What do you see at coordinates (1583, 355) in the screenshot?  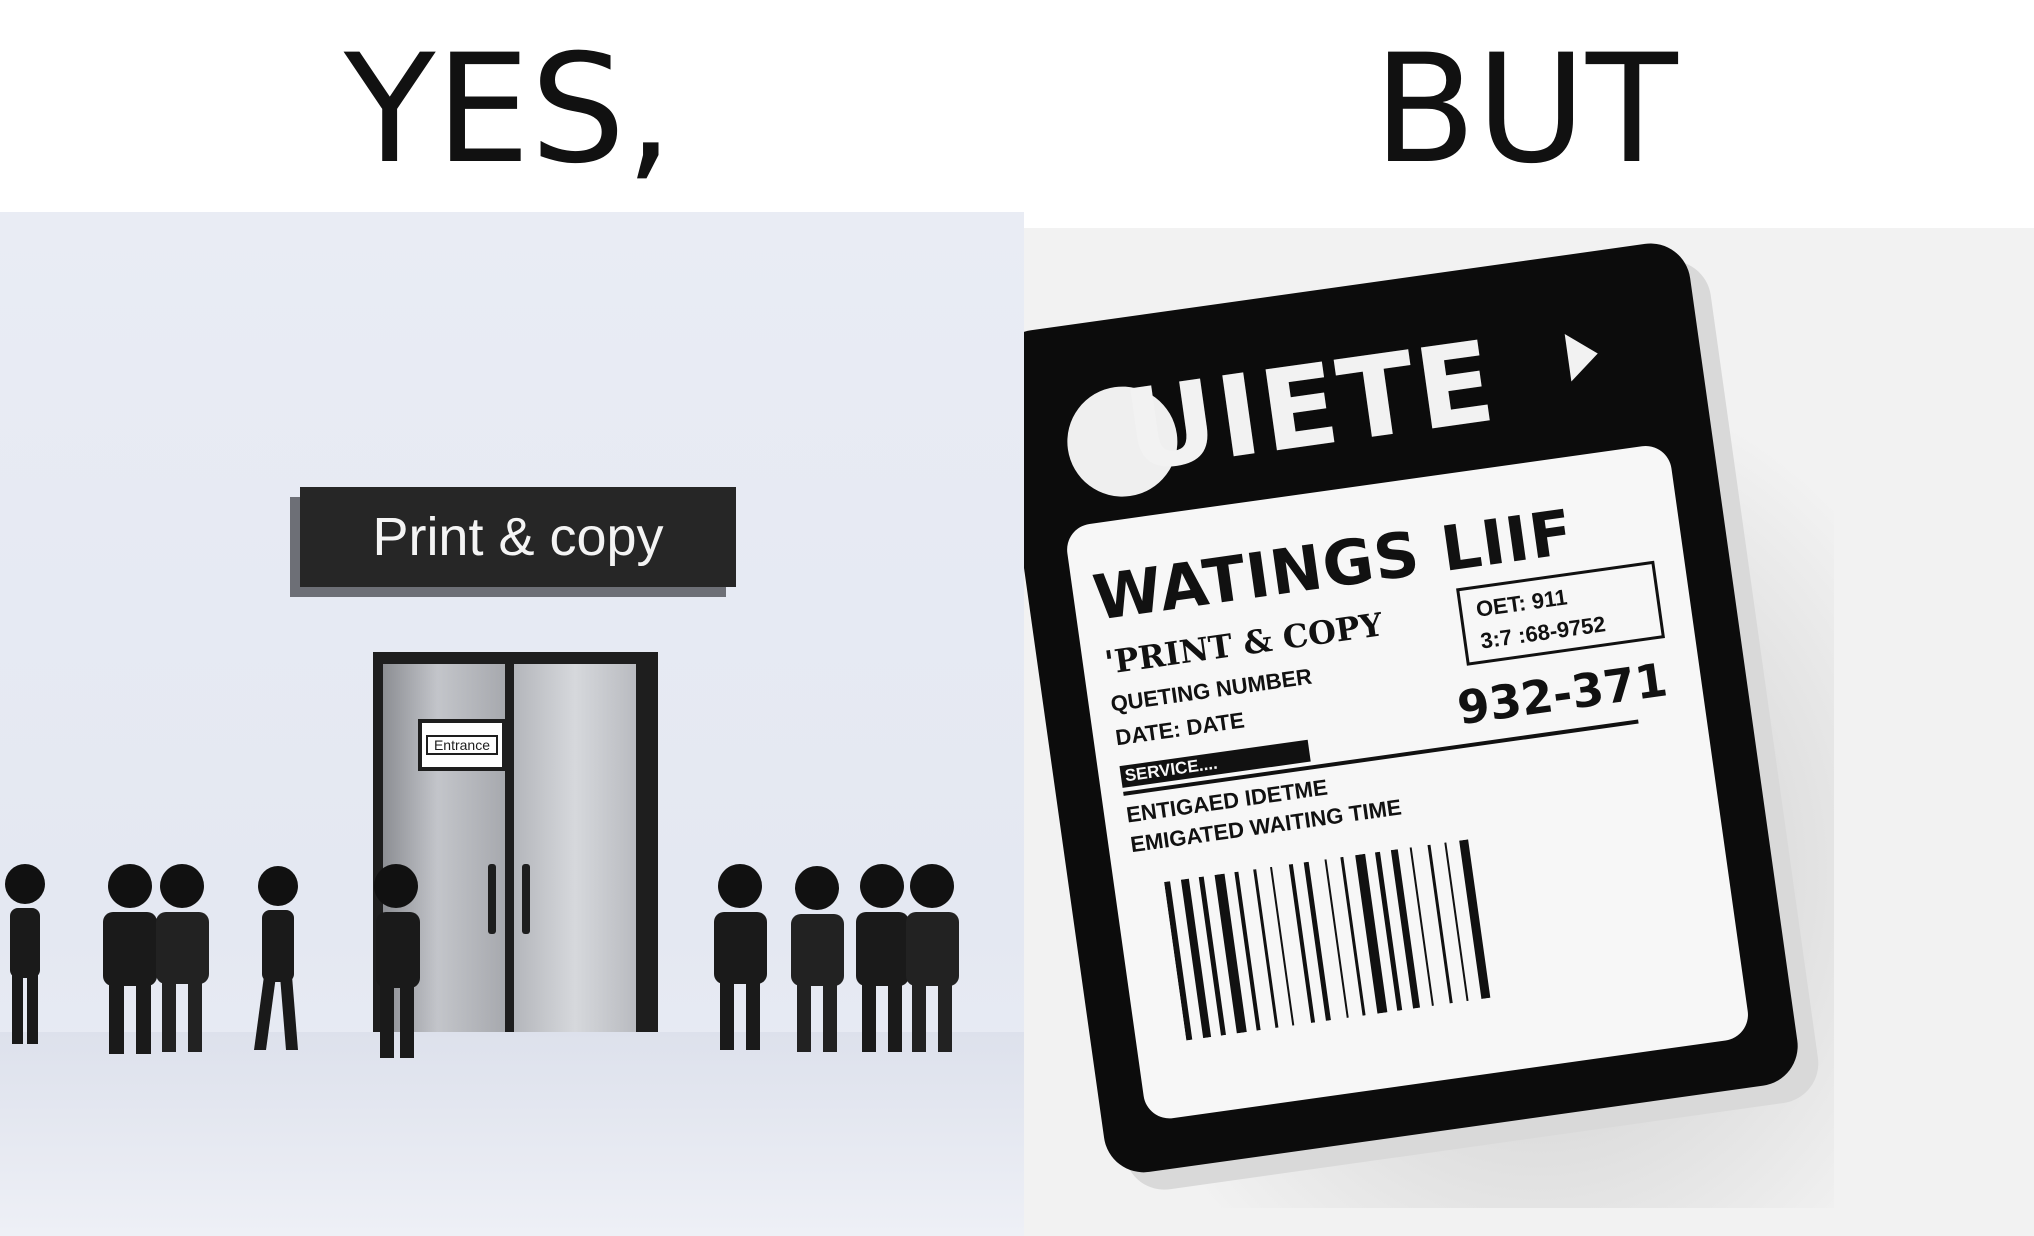 I see `arrow-right-icon` at bounding box center [1583, 355].